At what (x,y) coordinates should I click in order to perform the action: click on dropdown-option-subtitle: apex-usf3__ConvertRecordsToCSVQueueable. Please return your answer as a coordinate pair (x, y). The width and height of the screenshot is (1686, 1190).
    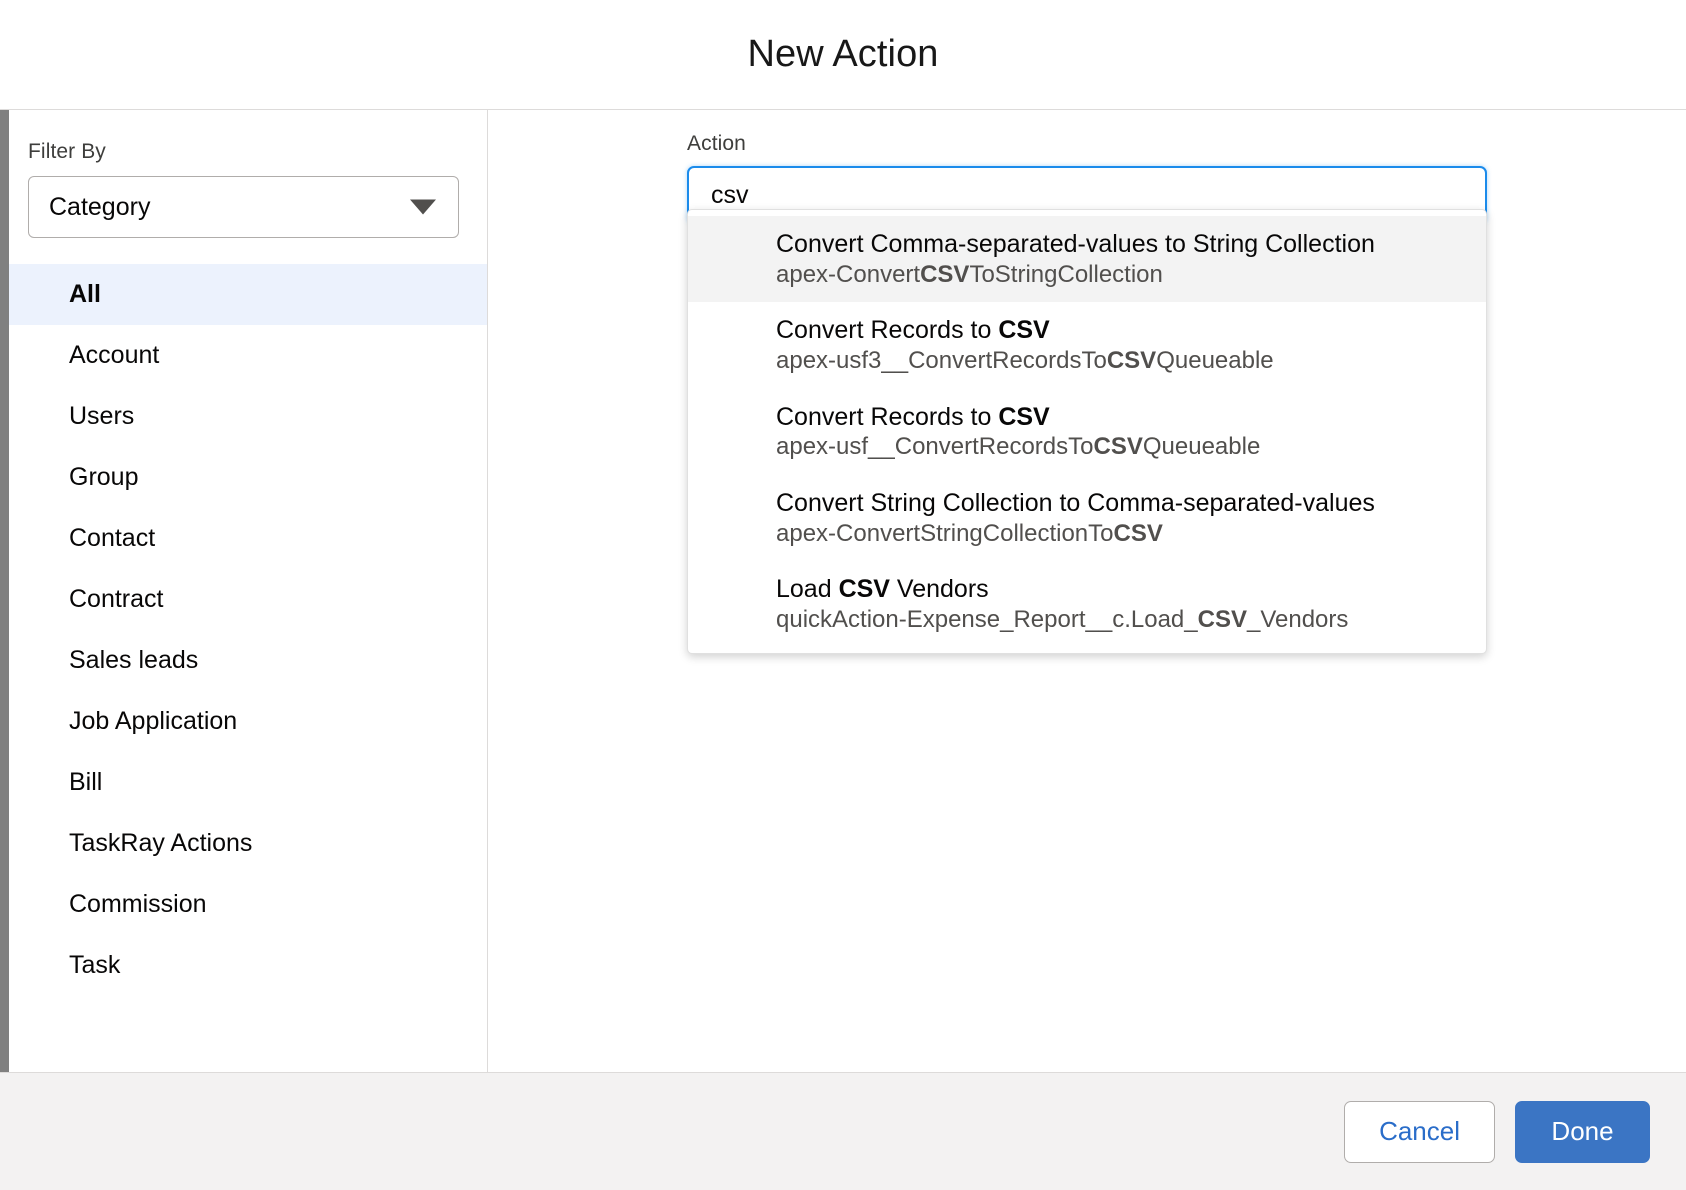
    Looking at the image, I should click on (1025, 361).